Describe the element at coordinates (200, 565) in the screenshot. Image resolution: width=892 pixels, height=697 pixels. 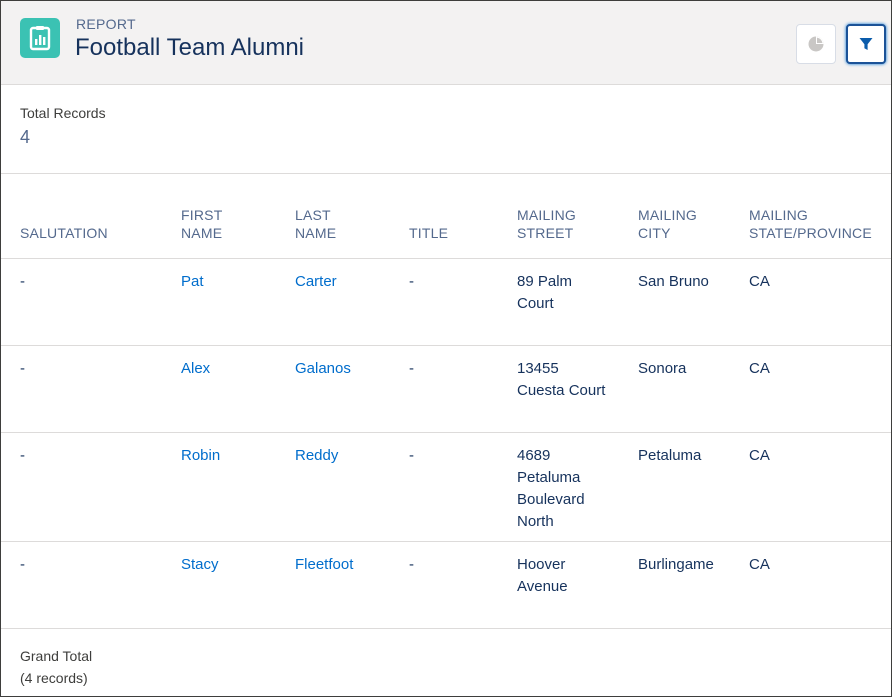
I see `first-name-link: Stacy` at that location.